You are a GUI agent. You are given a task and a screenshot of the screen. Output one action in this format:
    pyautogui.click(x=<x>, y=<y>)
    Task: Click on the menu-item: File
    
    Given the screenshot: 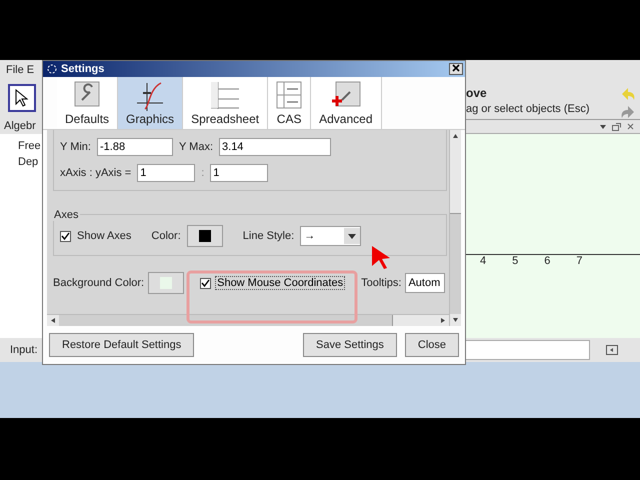 What is the action you would take?
    pyautogui.click(x=15, y=70)
    